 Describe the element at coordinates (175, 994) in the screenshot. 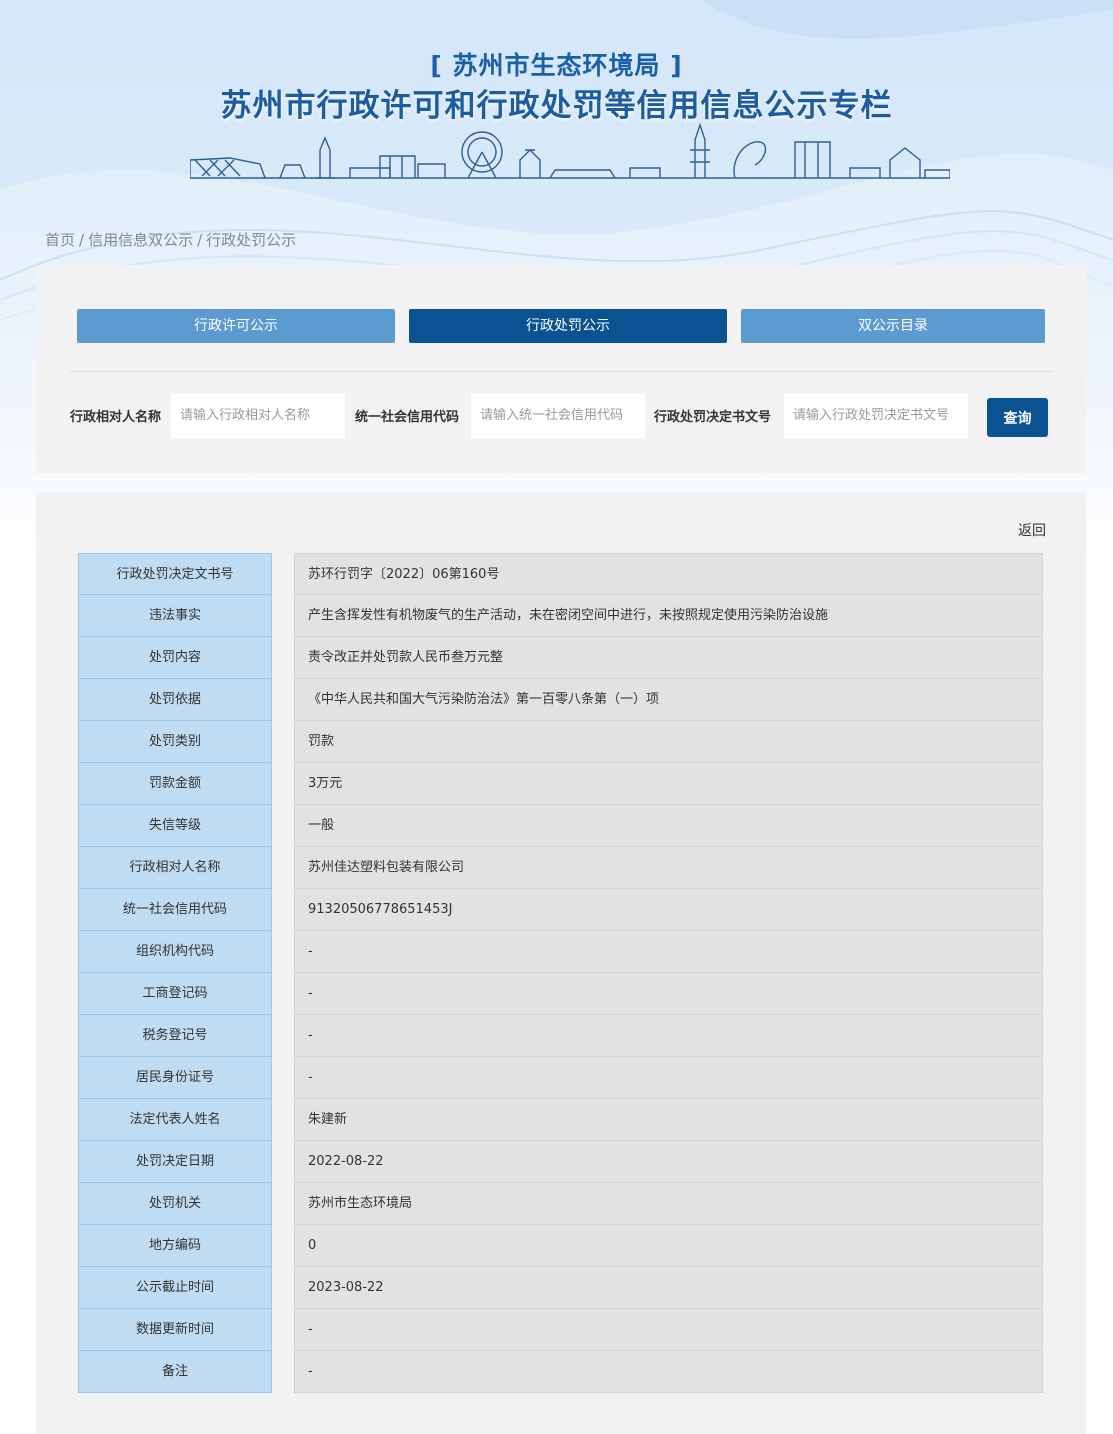

I see `field-label: 工商登记码` at that location.